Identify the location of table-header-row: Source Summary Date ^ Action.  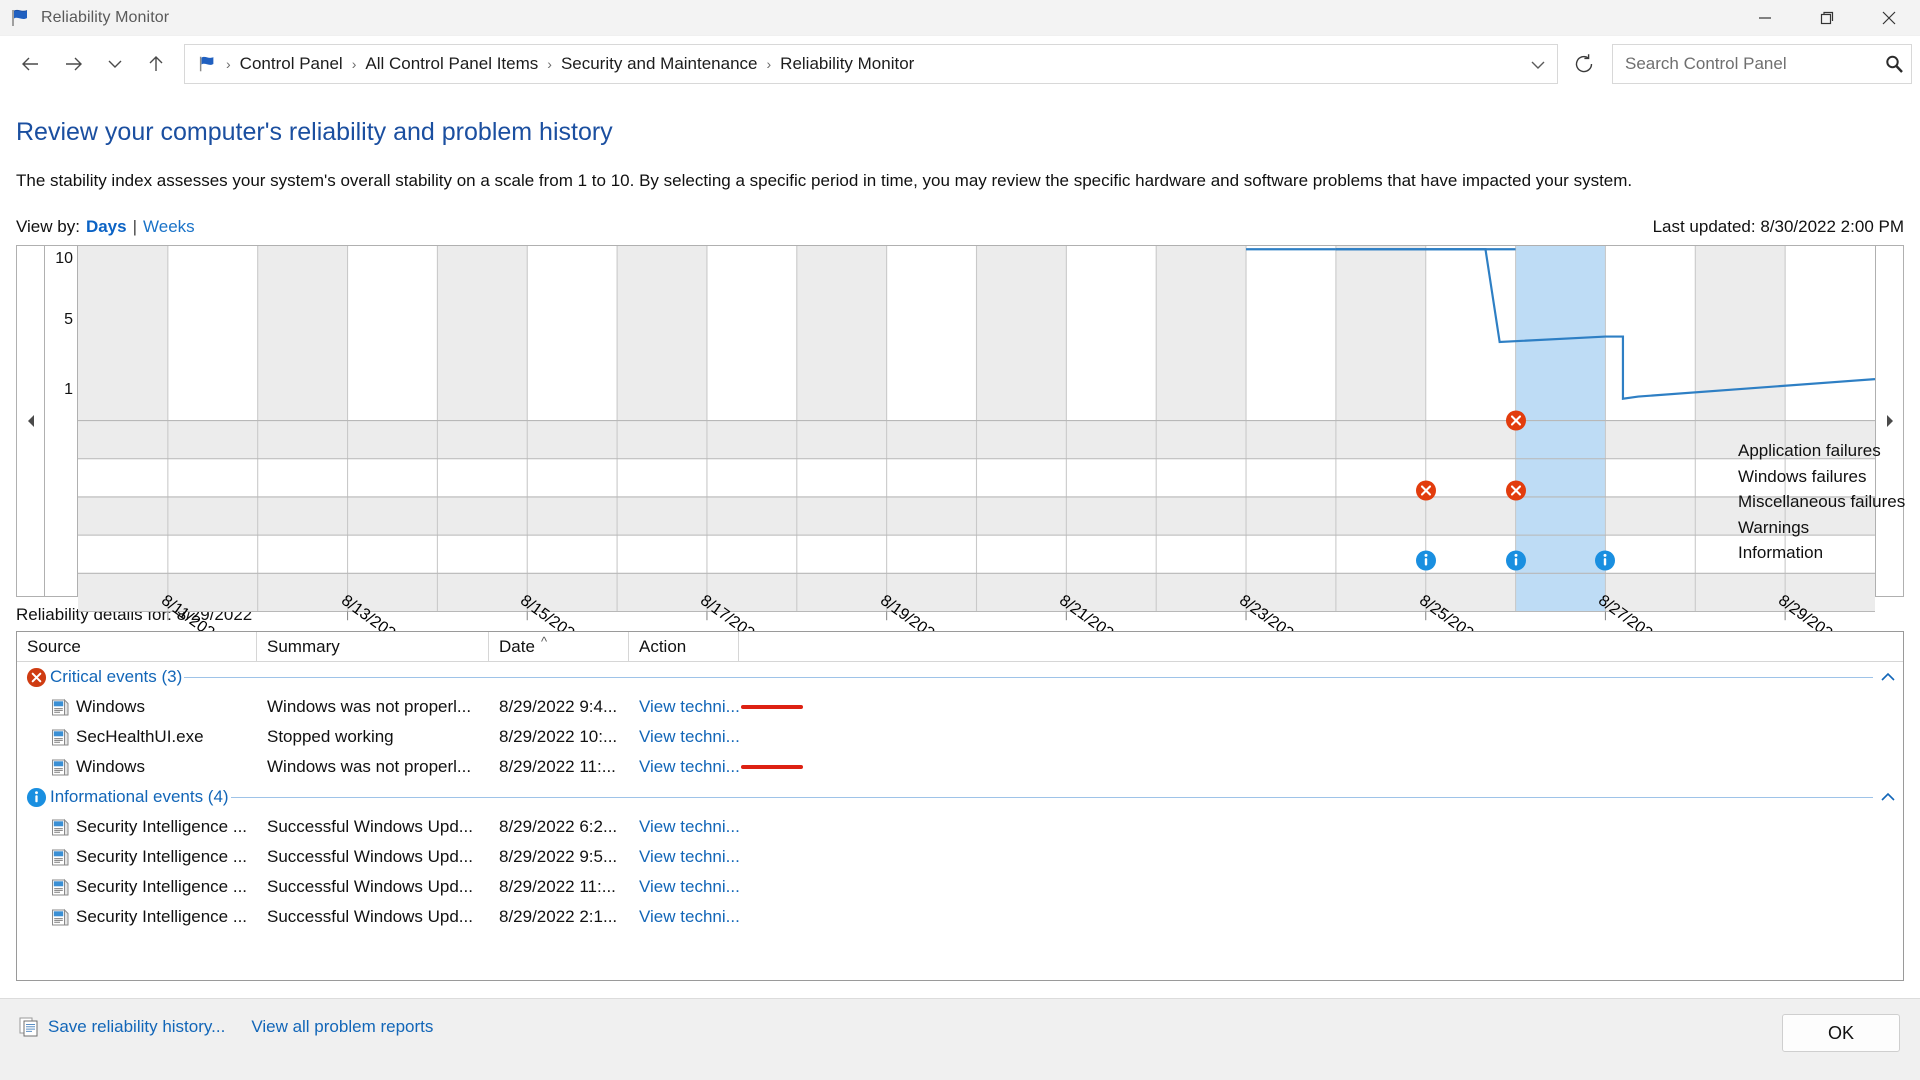
(960, 647).